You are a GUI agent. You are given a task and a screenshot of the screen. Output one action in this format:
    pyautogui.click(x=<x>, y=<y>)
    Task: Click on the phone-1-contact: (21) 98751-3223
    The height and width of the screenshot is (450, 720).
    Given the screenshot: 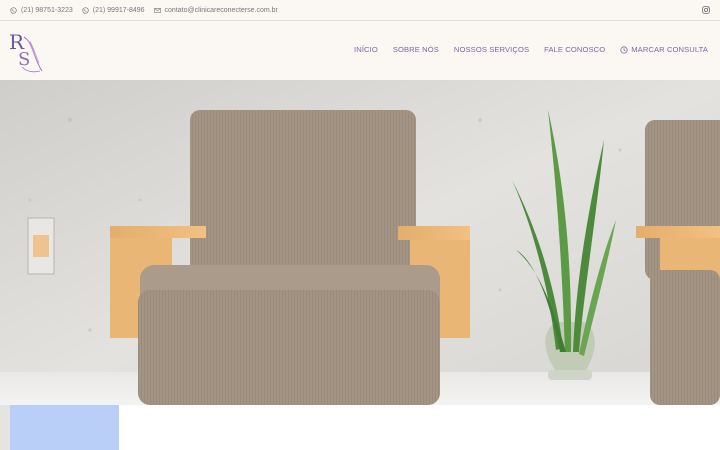 What is the action you would take?
    pyautogui.click(x=41, y=10)
    